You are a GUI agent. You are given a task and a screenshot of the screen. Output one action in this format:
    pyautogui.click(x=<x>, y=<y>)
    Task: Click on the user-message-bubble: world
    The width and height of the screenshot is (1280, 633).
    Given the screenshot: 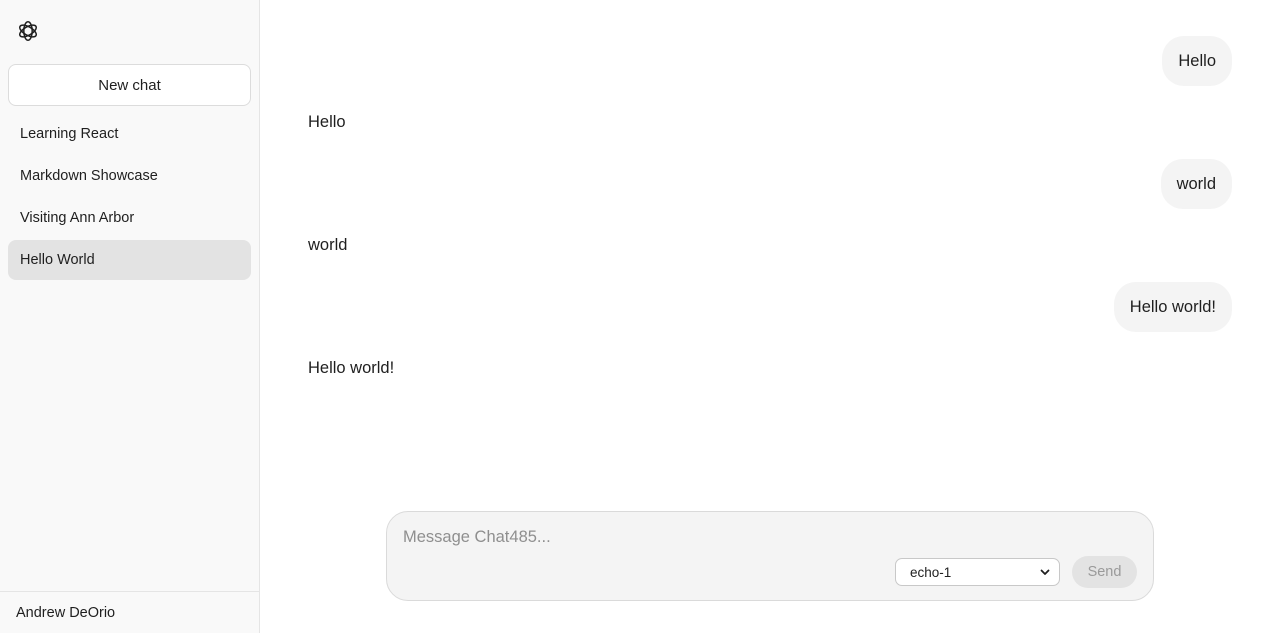 What is the action you would take?
    pyautogui.click(x=1196, y=184)
    